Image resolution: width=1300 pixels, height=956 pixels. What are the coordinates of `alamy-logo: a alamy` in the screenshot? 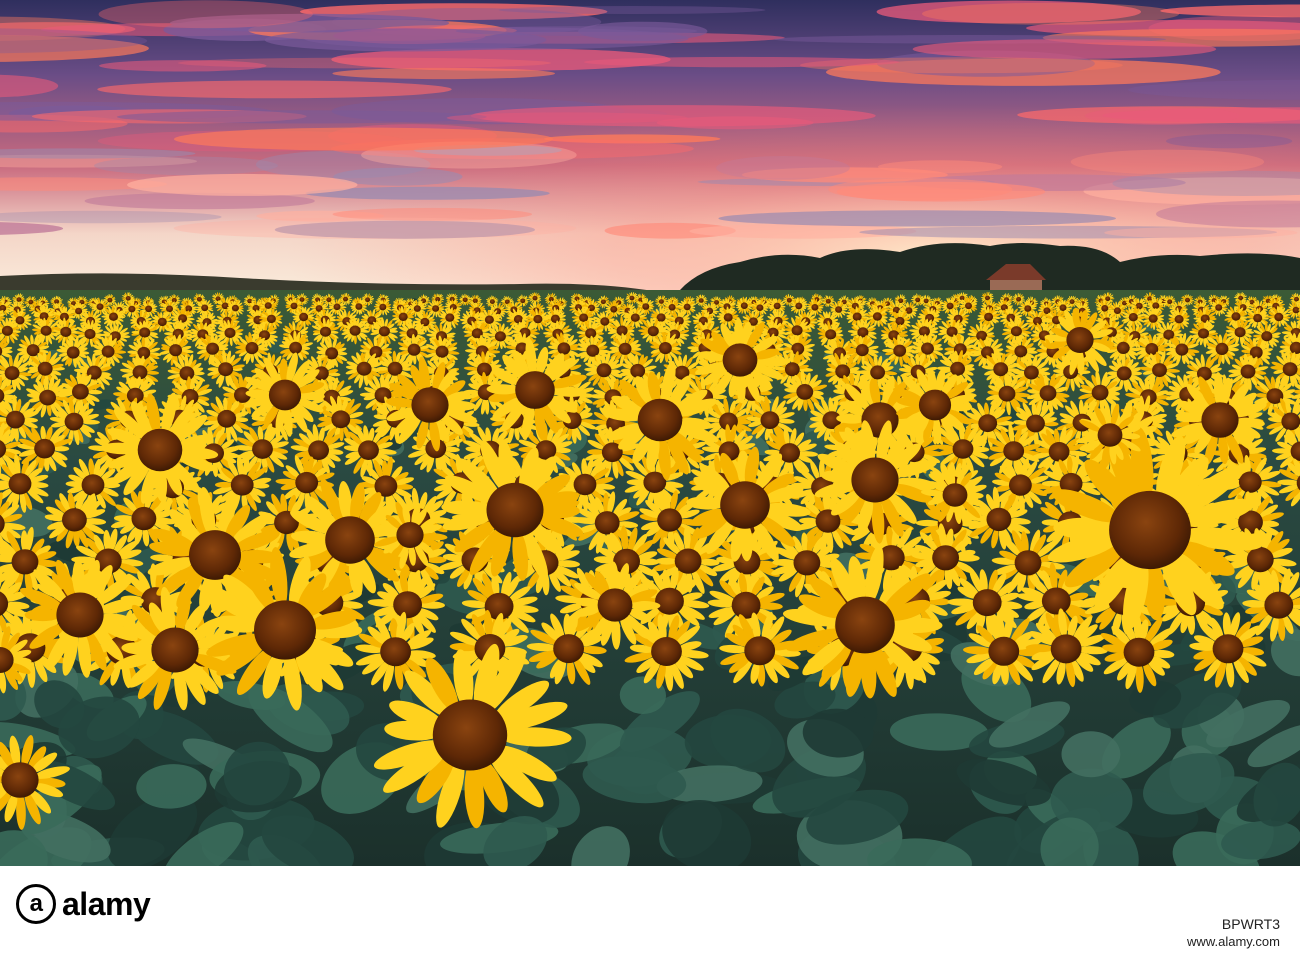 It's located at (83, 904).